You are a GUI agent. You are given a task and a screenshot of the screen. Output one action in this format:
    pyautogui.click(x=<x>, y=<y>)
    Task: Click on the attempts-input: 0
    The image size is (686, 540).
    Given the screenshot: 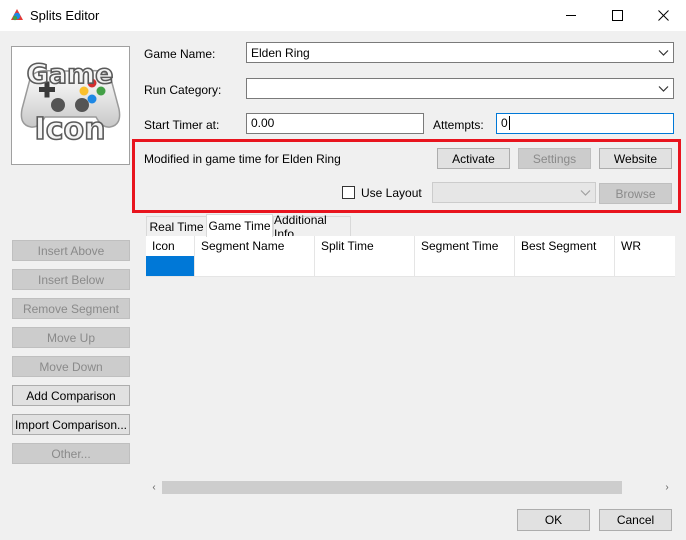 What is the action you would take?
    pyautogui.click(x=585, y=123)
    